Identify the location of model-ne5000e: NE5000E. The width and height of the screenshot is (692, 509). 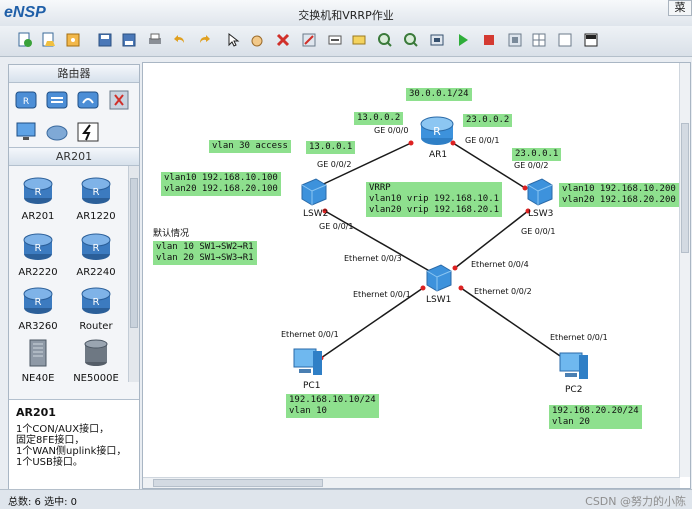
(96, 360).